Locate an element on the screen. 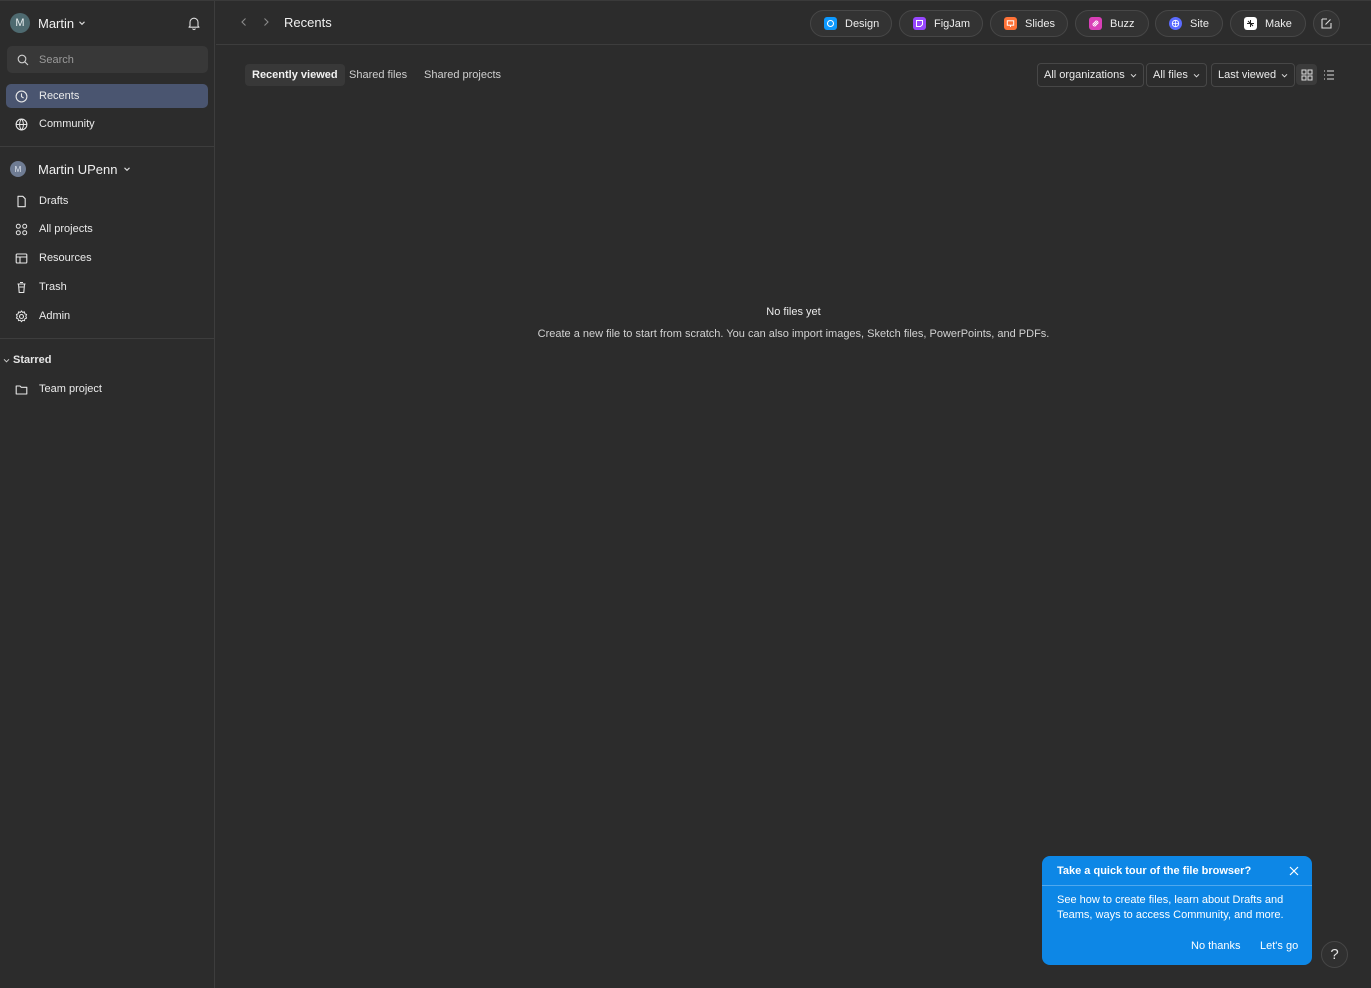 The height and width of the screenshot is (988, 1371). sidebar-item-recents: Recents is located at coordinates (107, 96).